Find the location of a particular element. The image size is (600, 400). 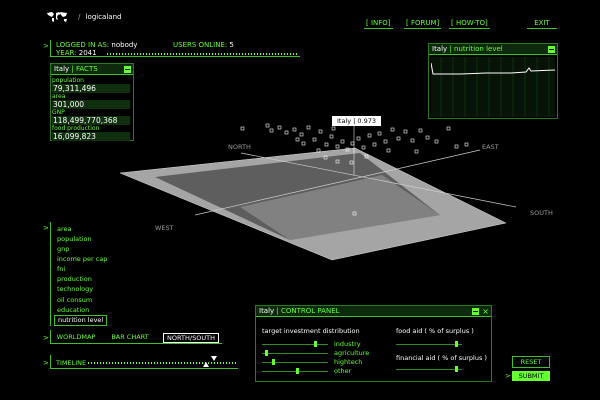

agriculture-slider is located at coordinates (295, 353).